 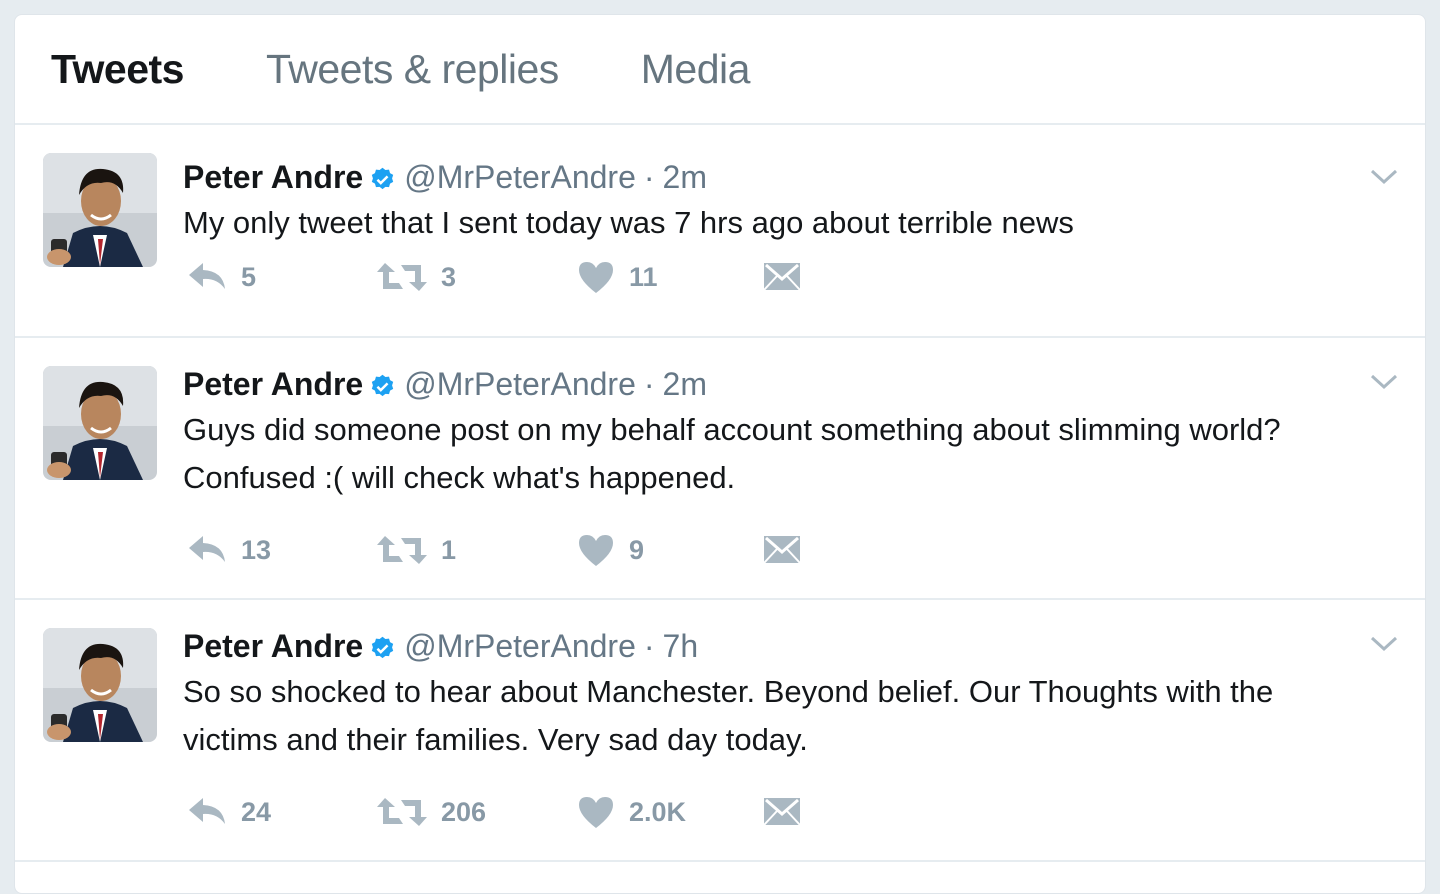 What do you see at coordinates (681, 646) in the screenshot?
I see `tweet-timestamp: 7h` at bounding box center [681, 646].